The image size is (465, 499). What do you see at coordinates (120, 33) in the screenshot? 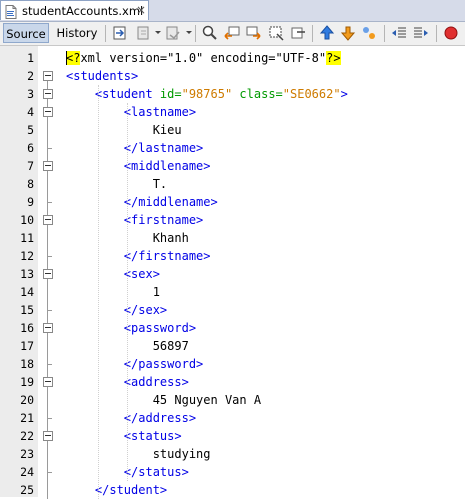
I see `last-edit-icon` at bounding box center [120, 33].